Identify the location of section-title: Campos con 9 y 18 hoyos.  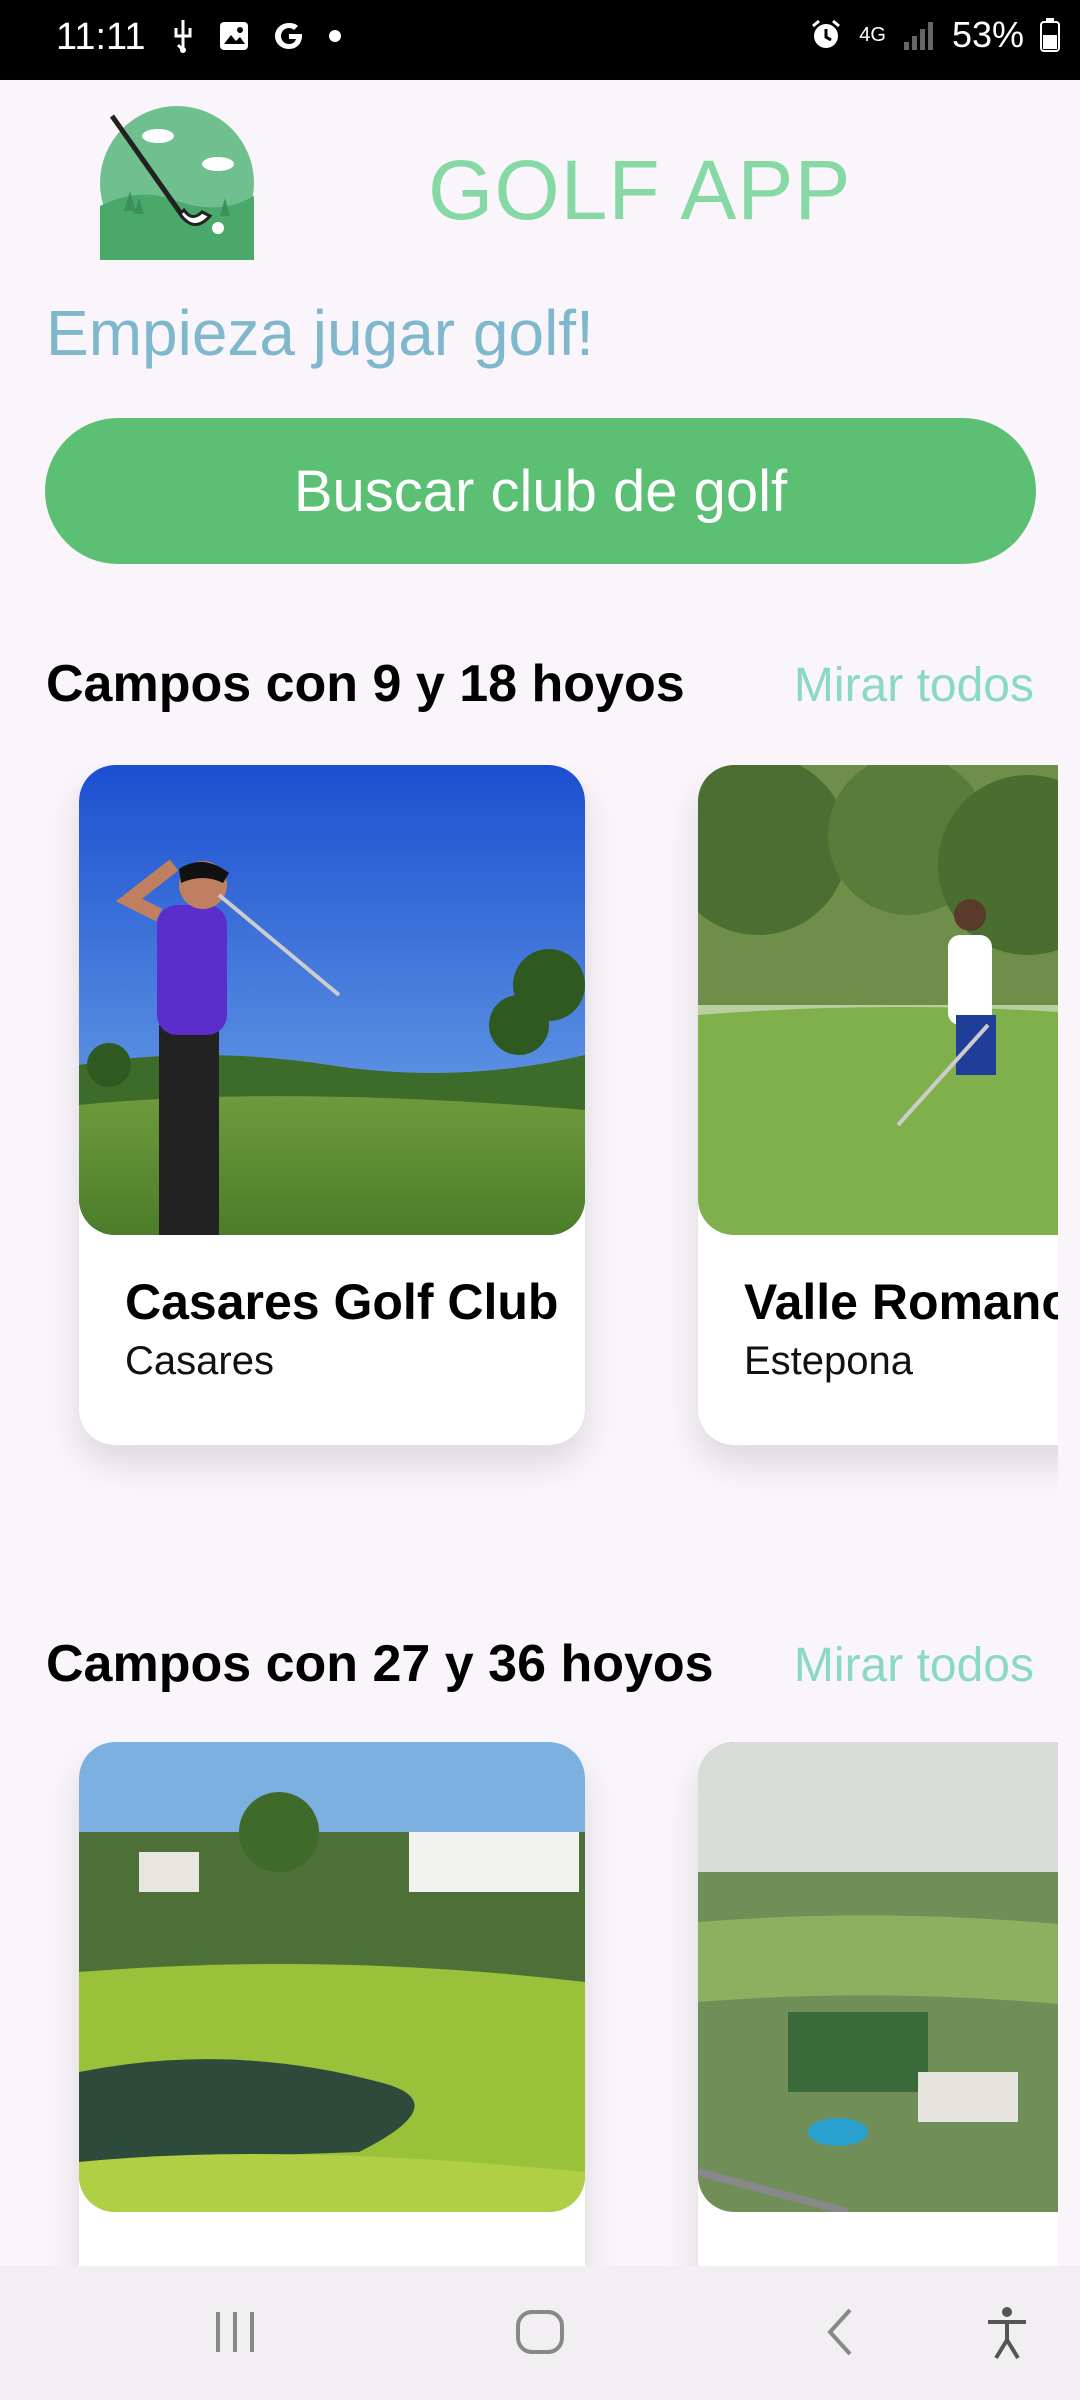
(365, 684).